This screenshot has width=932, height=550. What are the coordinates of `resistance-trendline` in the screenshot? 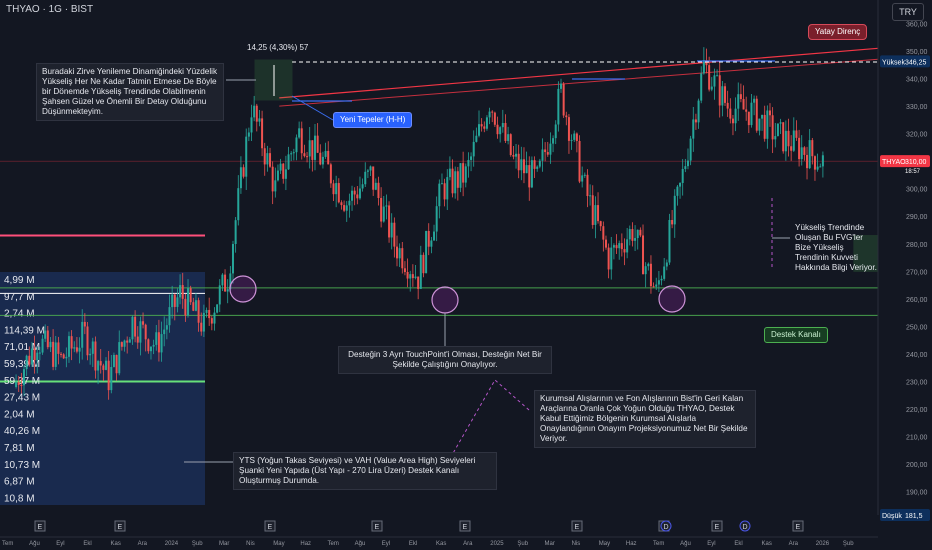 It's located at (579, 73).